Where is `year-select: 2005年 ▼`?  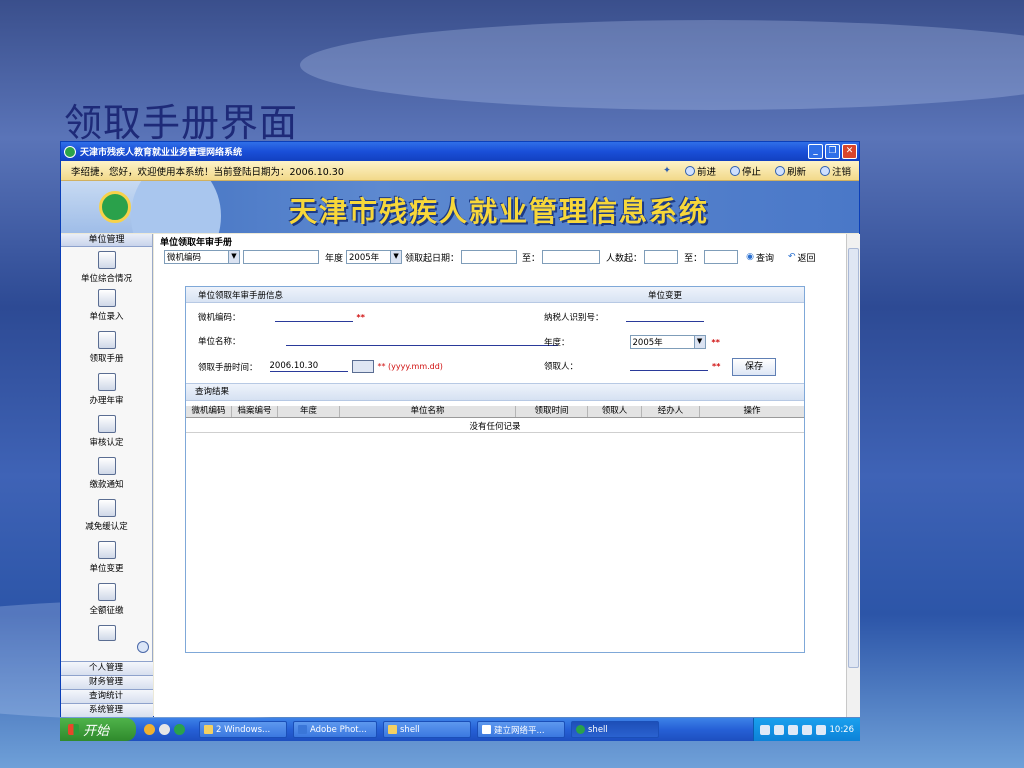
year-select: 2005年 ▼ is located at coordinates (374, 257).